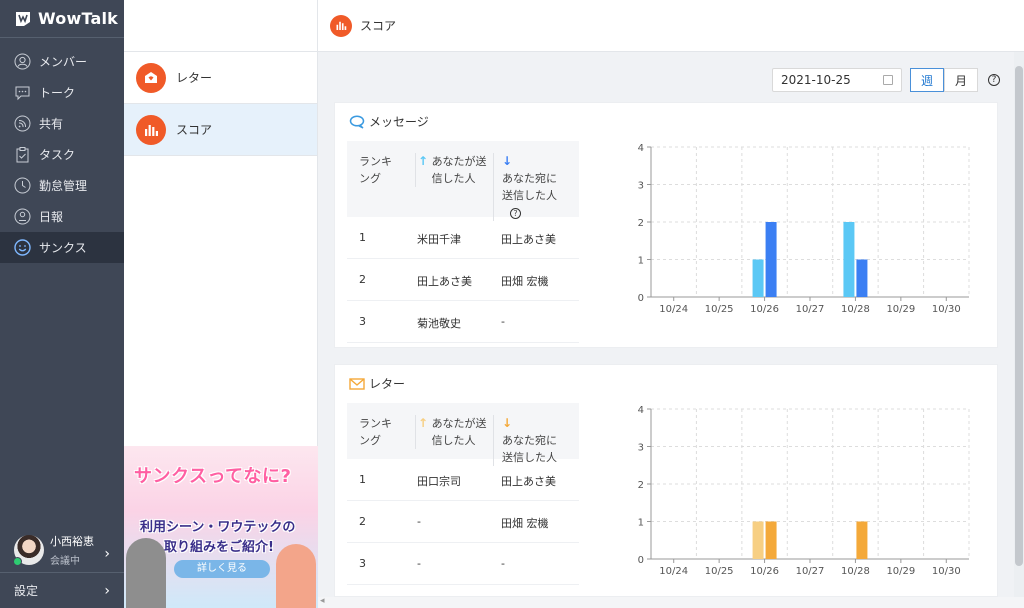 The width and height of the screenshot is (1024, 608). I want to click on score-icon, so click(341, 25).